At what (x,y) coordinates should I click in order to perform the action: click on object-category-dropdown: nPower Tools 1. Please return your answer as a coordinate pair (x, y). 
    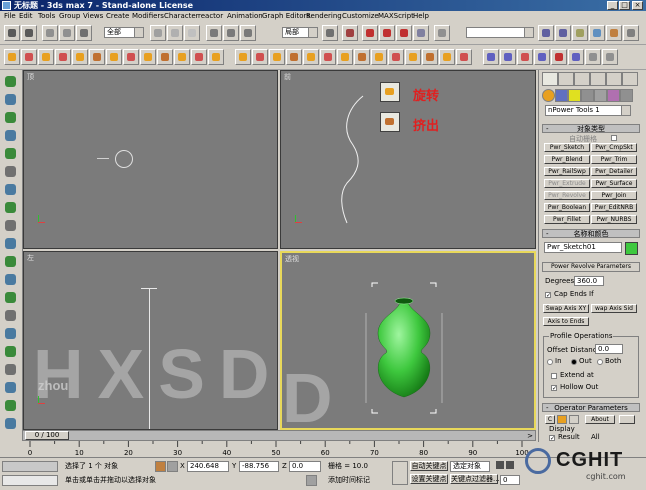
    Looking at the image, I should click on (588, 110).